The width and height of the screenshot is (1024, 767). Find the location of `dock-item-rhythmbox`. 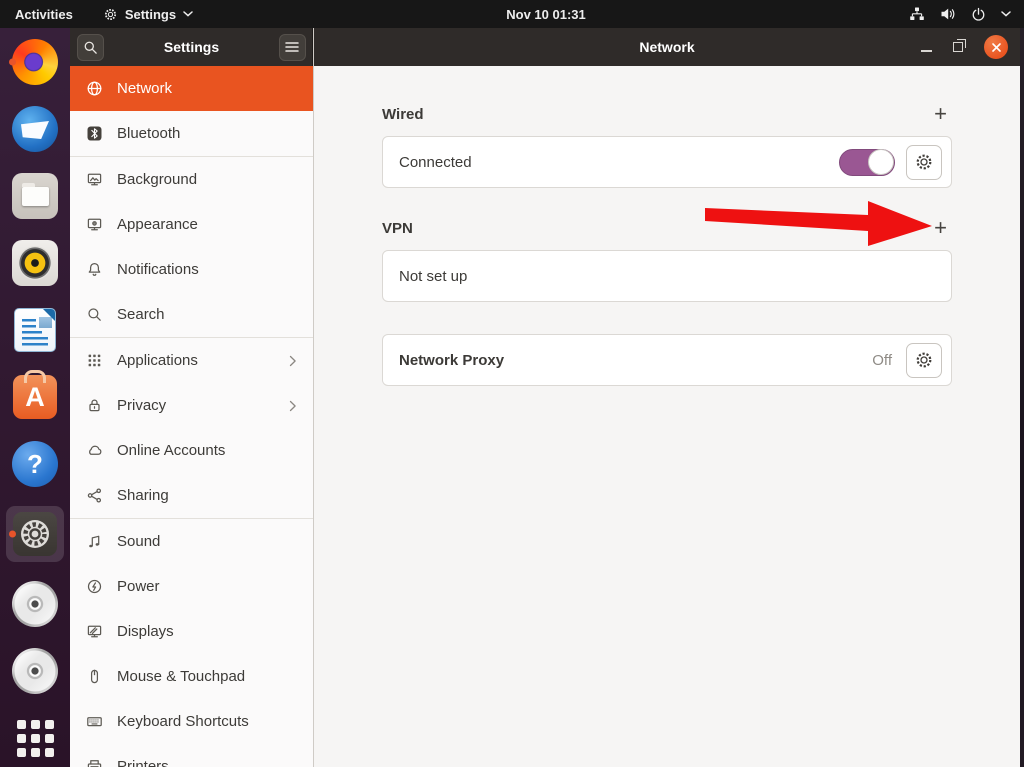

dock-item-rhythmbox is located at coordinates (35, 263).